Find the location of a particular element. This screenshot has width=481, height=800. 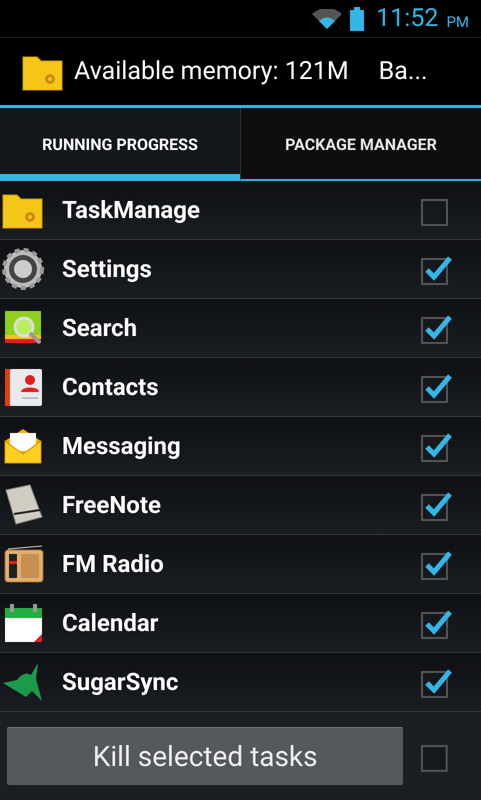

app-row: Contacts is located at coordinates (240, 387).